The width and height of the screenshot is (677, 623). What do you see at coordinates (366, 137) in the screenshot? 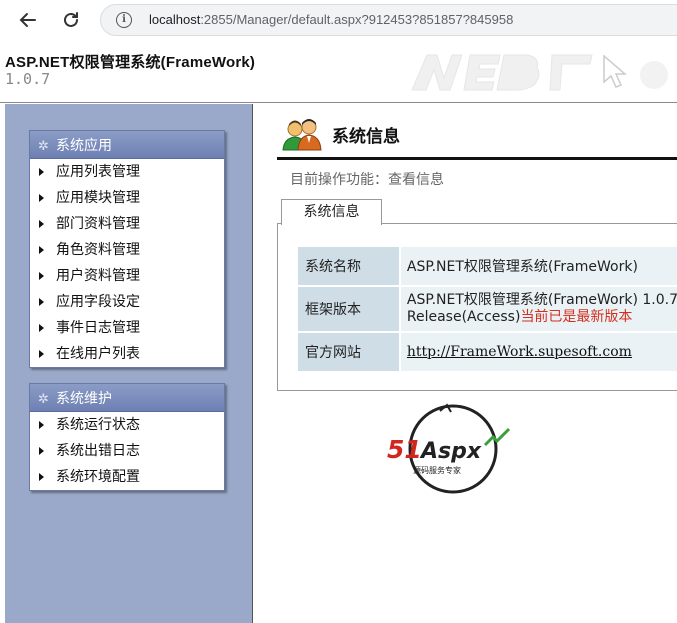
I see `page-title: 系统信息` at bounding box center [366, 137].